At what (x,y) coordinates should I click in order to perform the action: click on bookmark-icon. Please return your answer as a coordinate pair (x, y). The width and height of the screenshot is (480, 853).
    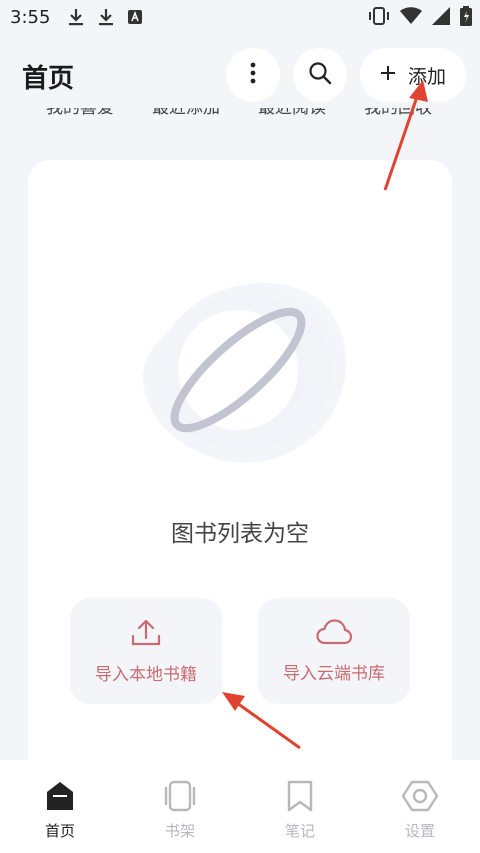
    Looking at the image, I should click on (300, 798).